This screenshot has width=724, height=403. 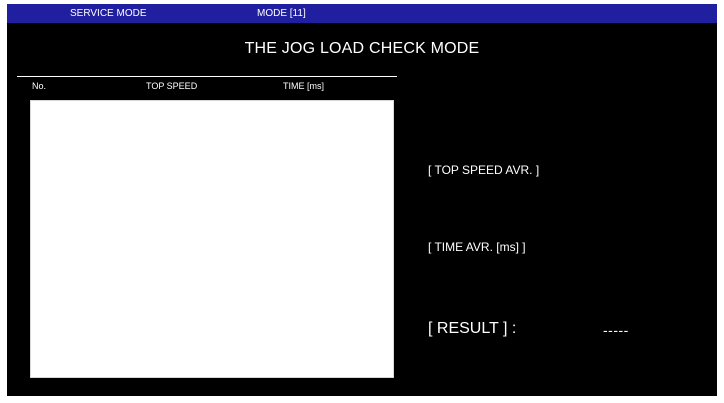 I want to click on header-bar: SERVICE MODE MODE [11], so click(x=362, y=13).